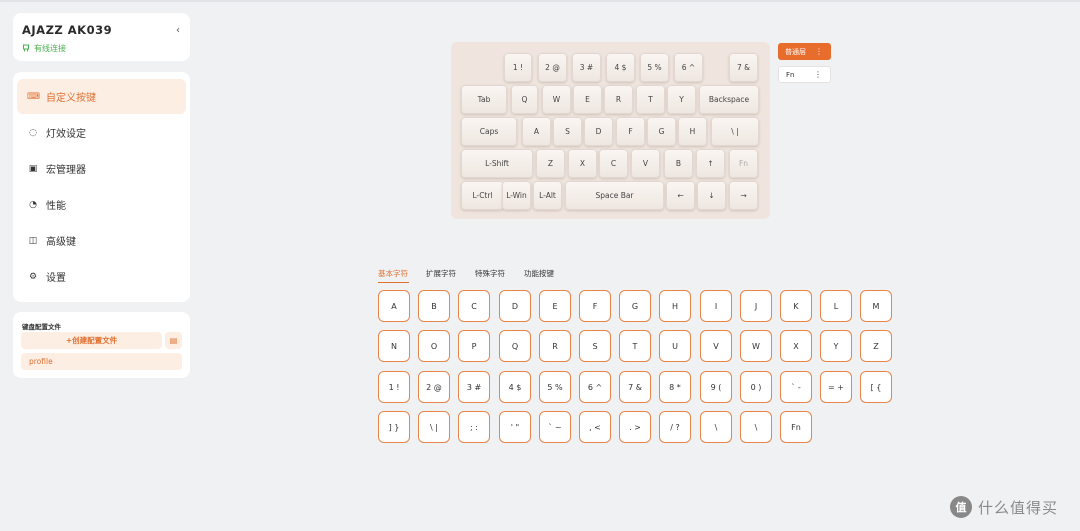 This screenshot has width=1080, height=531. I want to click on keyboard-key: ←, so click(680, 195).